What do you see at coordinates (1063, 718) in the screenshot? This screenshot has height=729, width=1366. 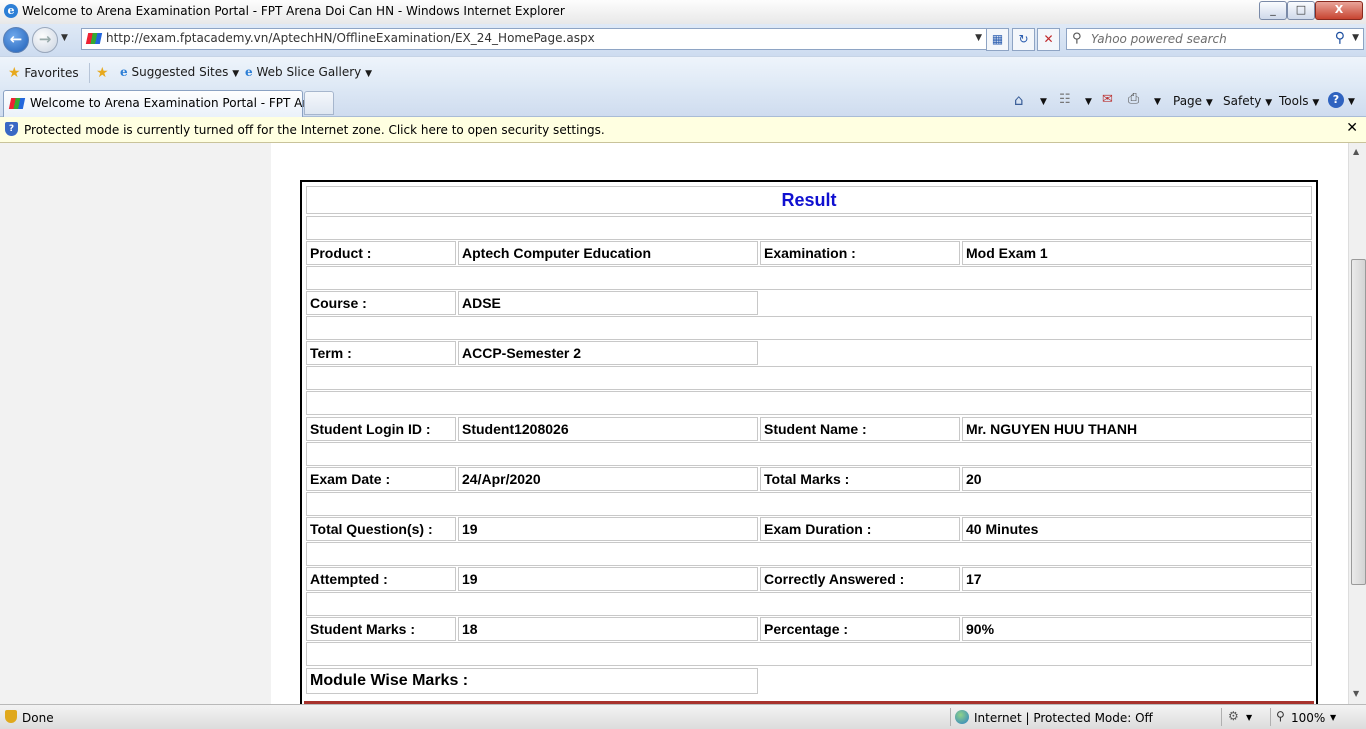 I see `security-zone-text: Internet | Protected Mode: Off` at bounding box center [1063, 718].